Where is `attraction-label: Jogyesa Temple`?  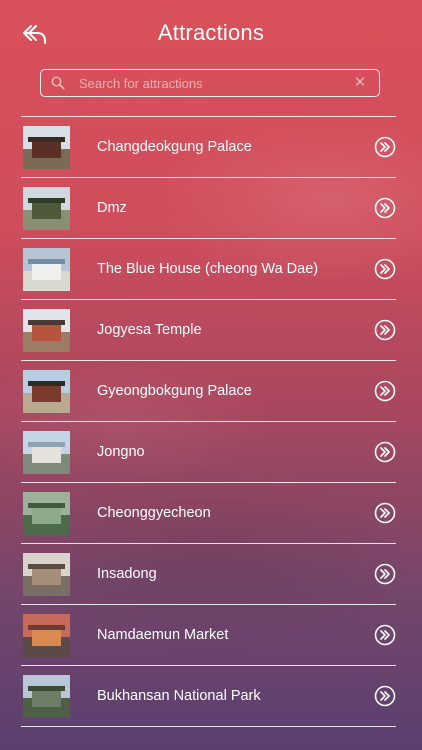
attraction-label: Jogyesa Temple is located at coordinates (149, 330).